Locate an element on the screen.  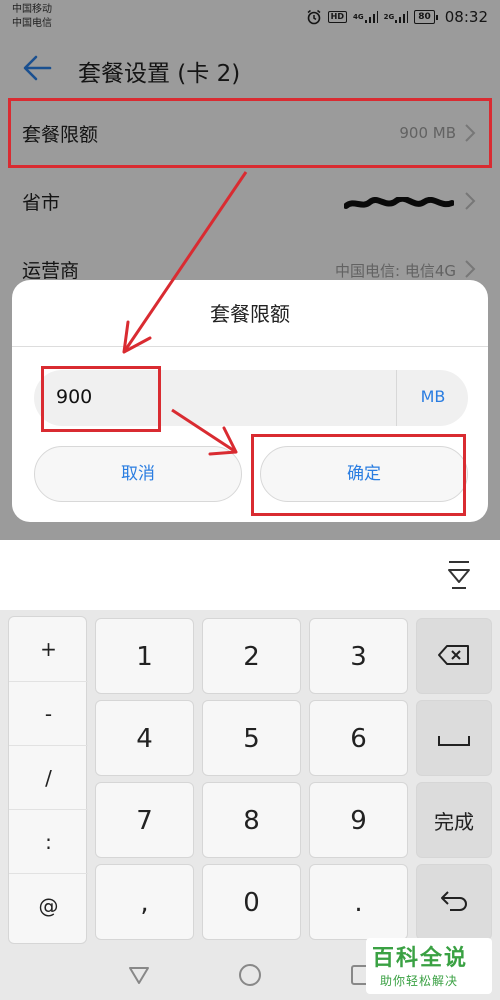
unit-selector: MB is located at coordinates (433, 396).